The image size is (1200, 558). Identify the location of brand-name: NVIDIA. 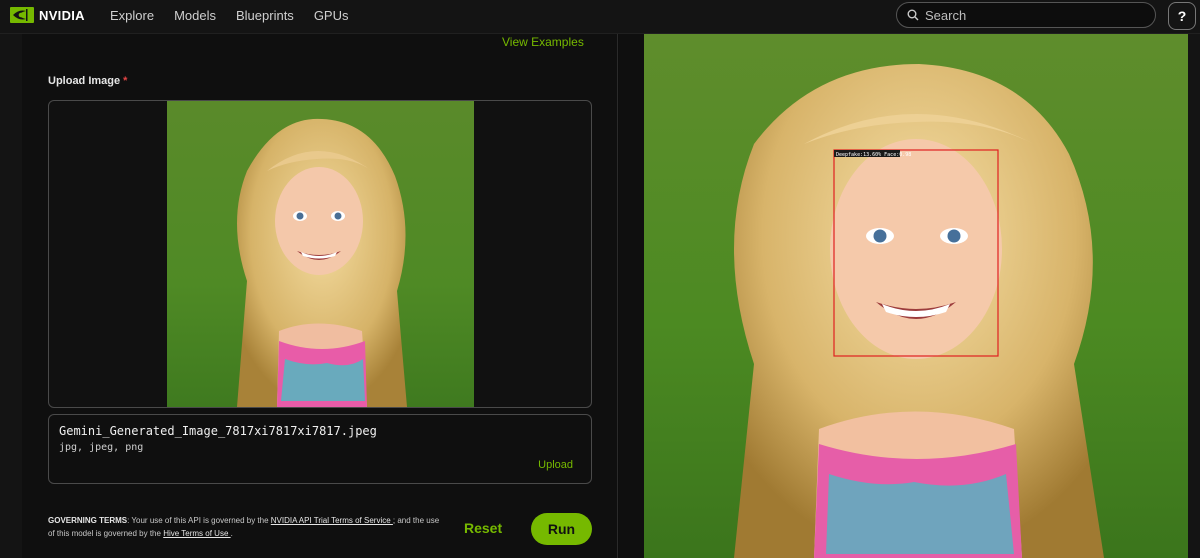
(62, 15).